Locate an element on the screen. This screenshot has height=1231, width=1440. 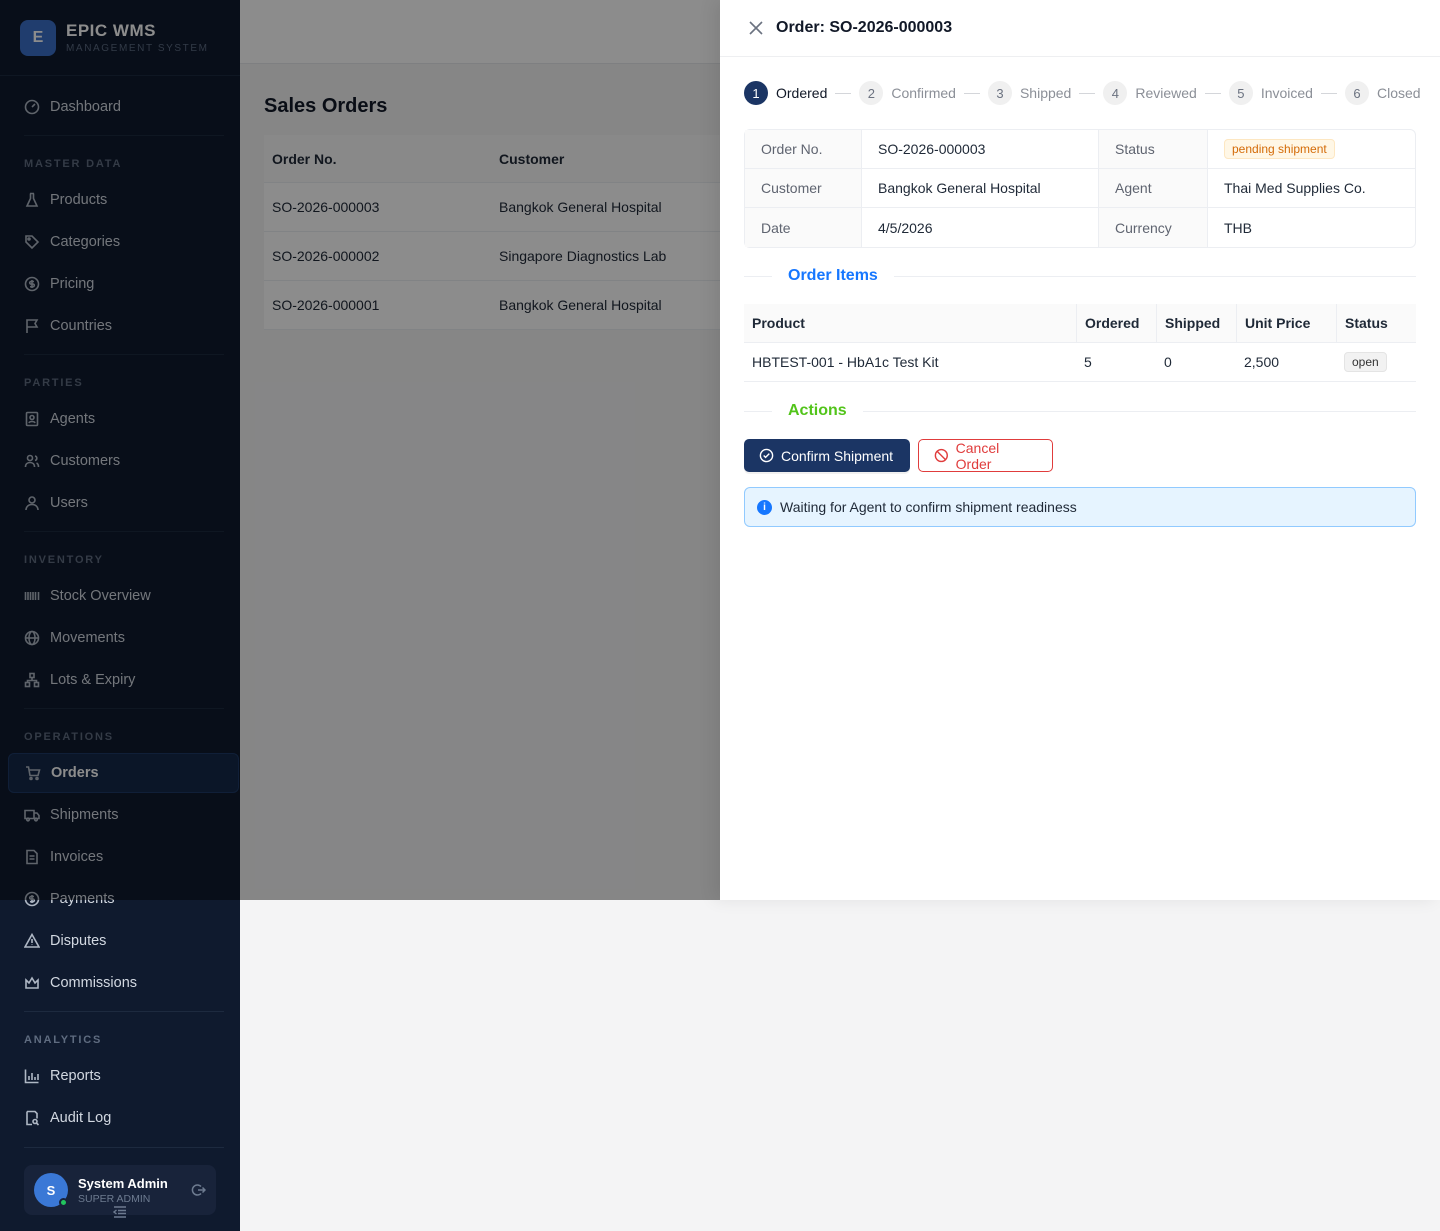
sidebar-item-label: Commissions is located at coordinates (94, 983).